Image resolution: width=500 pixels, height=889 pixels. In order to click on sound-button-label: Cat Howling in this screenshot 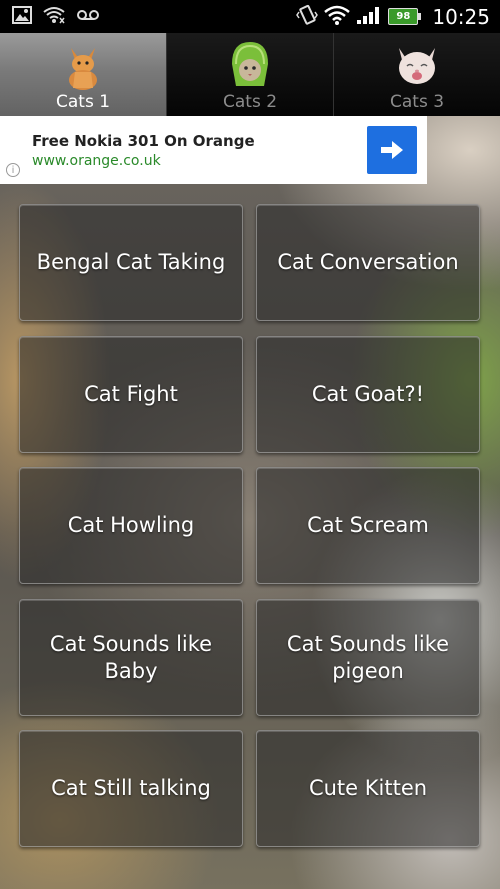, I will do `click(131, 525)`.